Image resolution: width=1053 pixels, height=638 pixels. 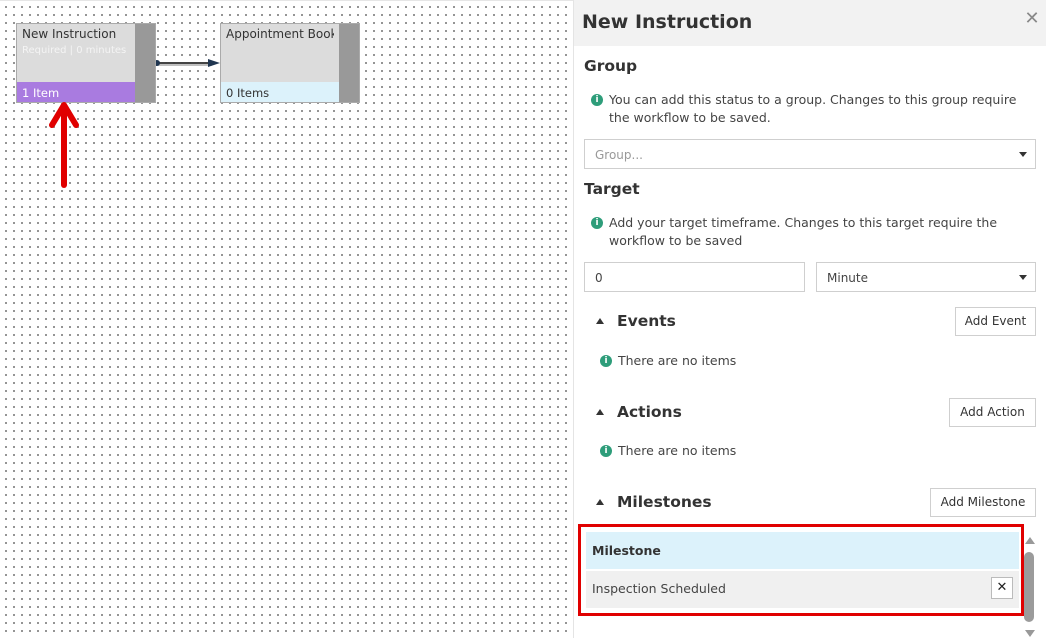 I want to click on actions-section-title: Actions, so click(x=649, y=412).